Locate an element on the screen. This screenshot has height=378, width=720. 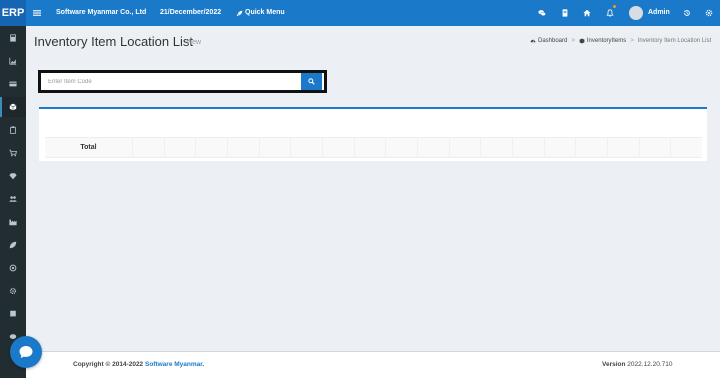
chat-bubble-icon is located at coordinates (26, 352).